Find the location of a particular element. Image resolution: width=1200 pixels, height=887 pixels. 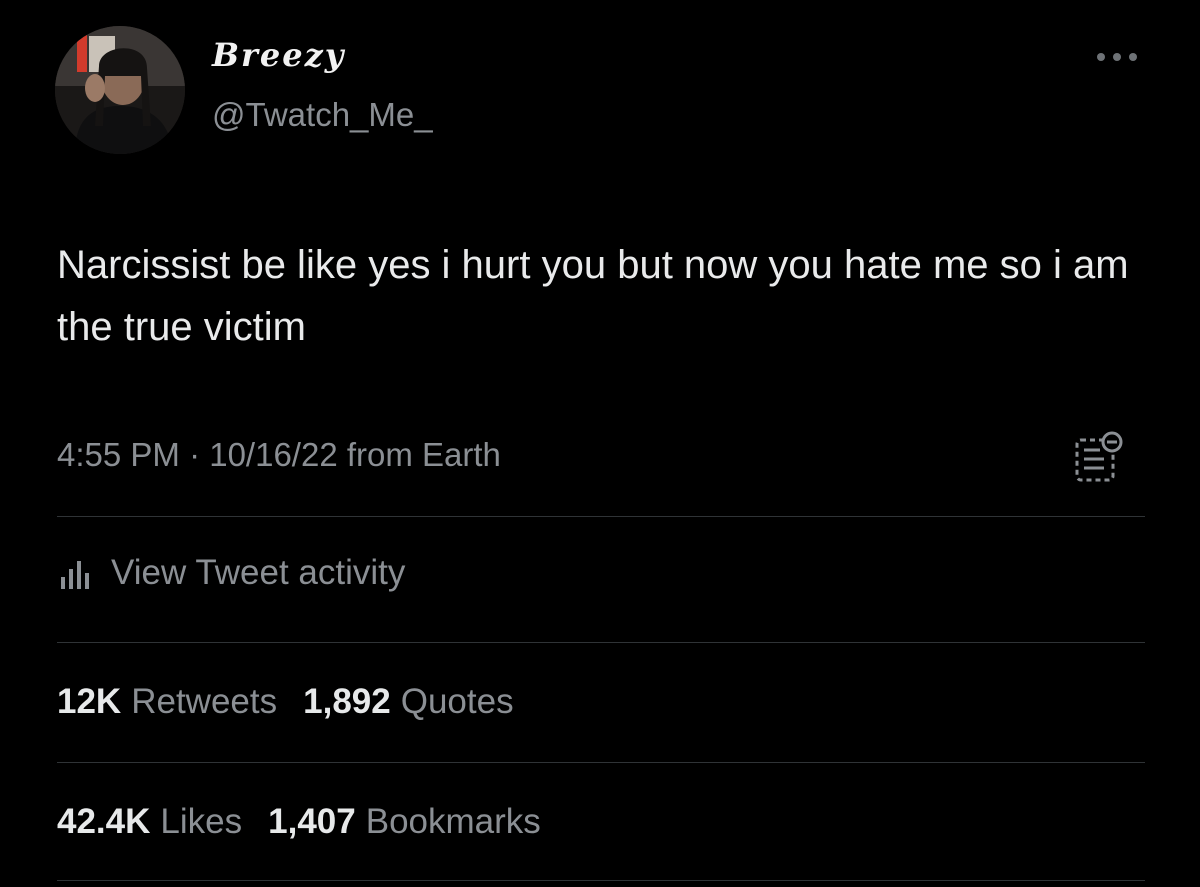

bookmarks-stat: 1,407 Bookmarks is located at coordinates (404, 822).